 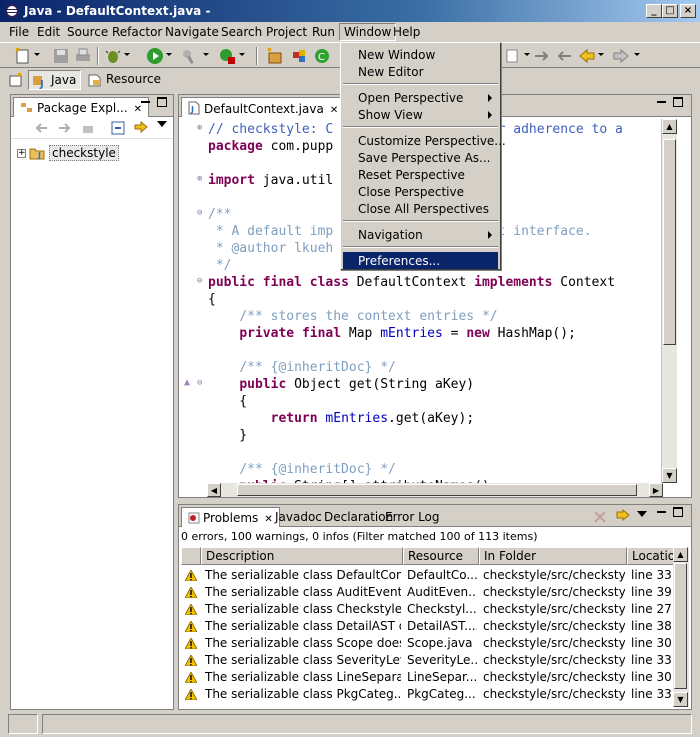 I want to click on menu-item-new-window: New Window, so click(x=420, y=54).